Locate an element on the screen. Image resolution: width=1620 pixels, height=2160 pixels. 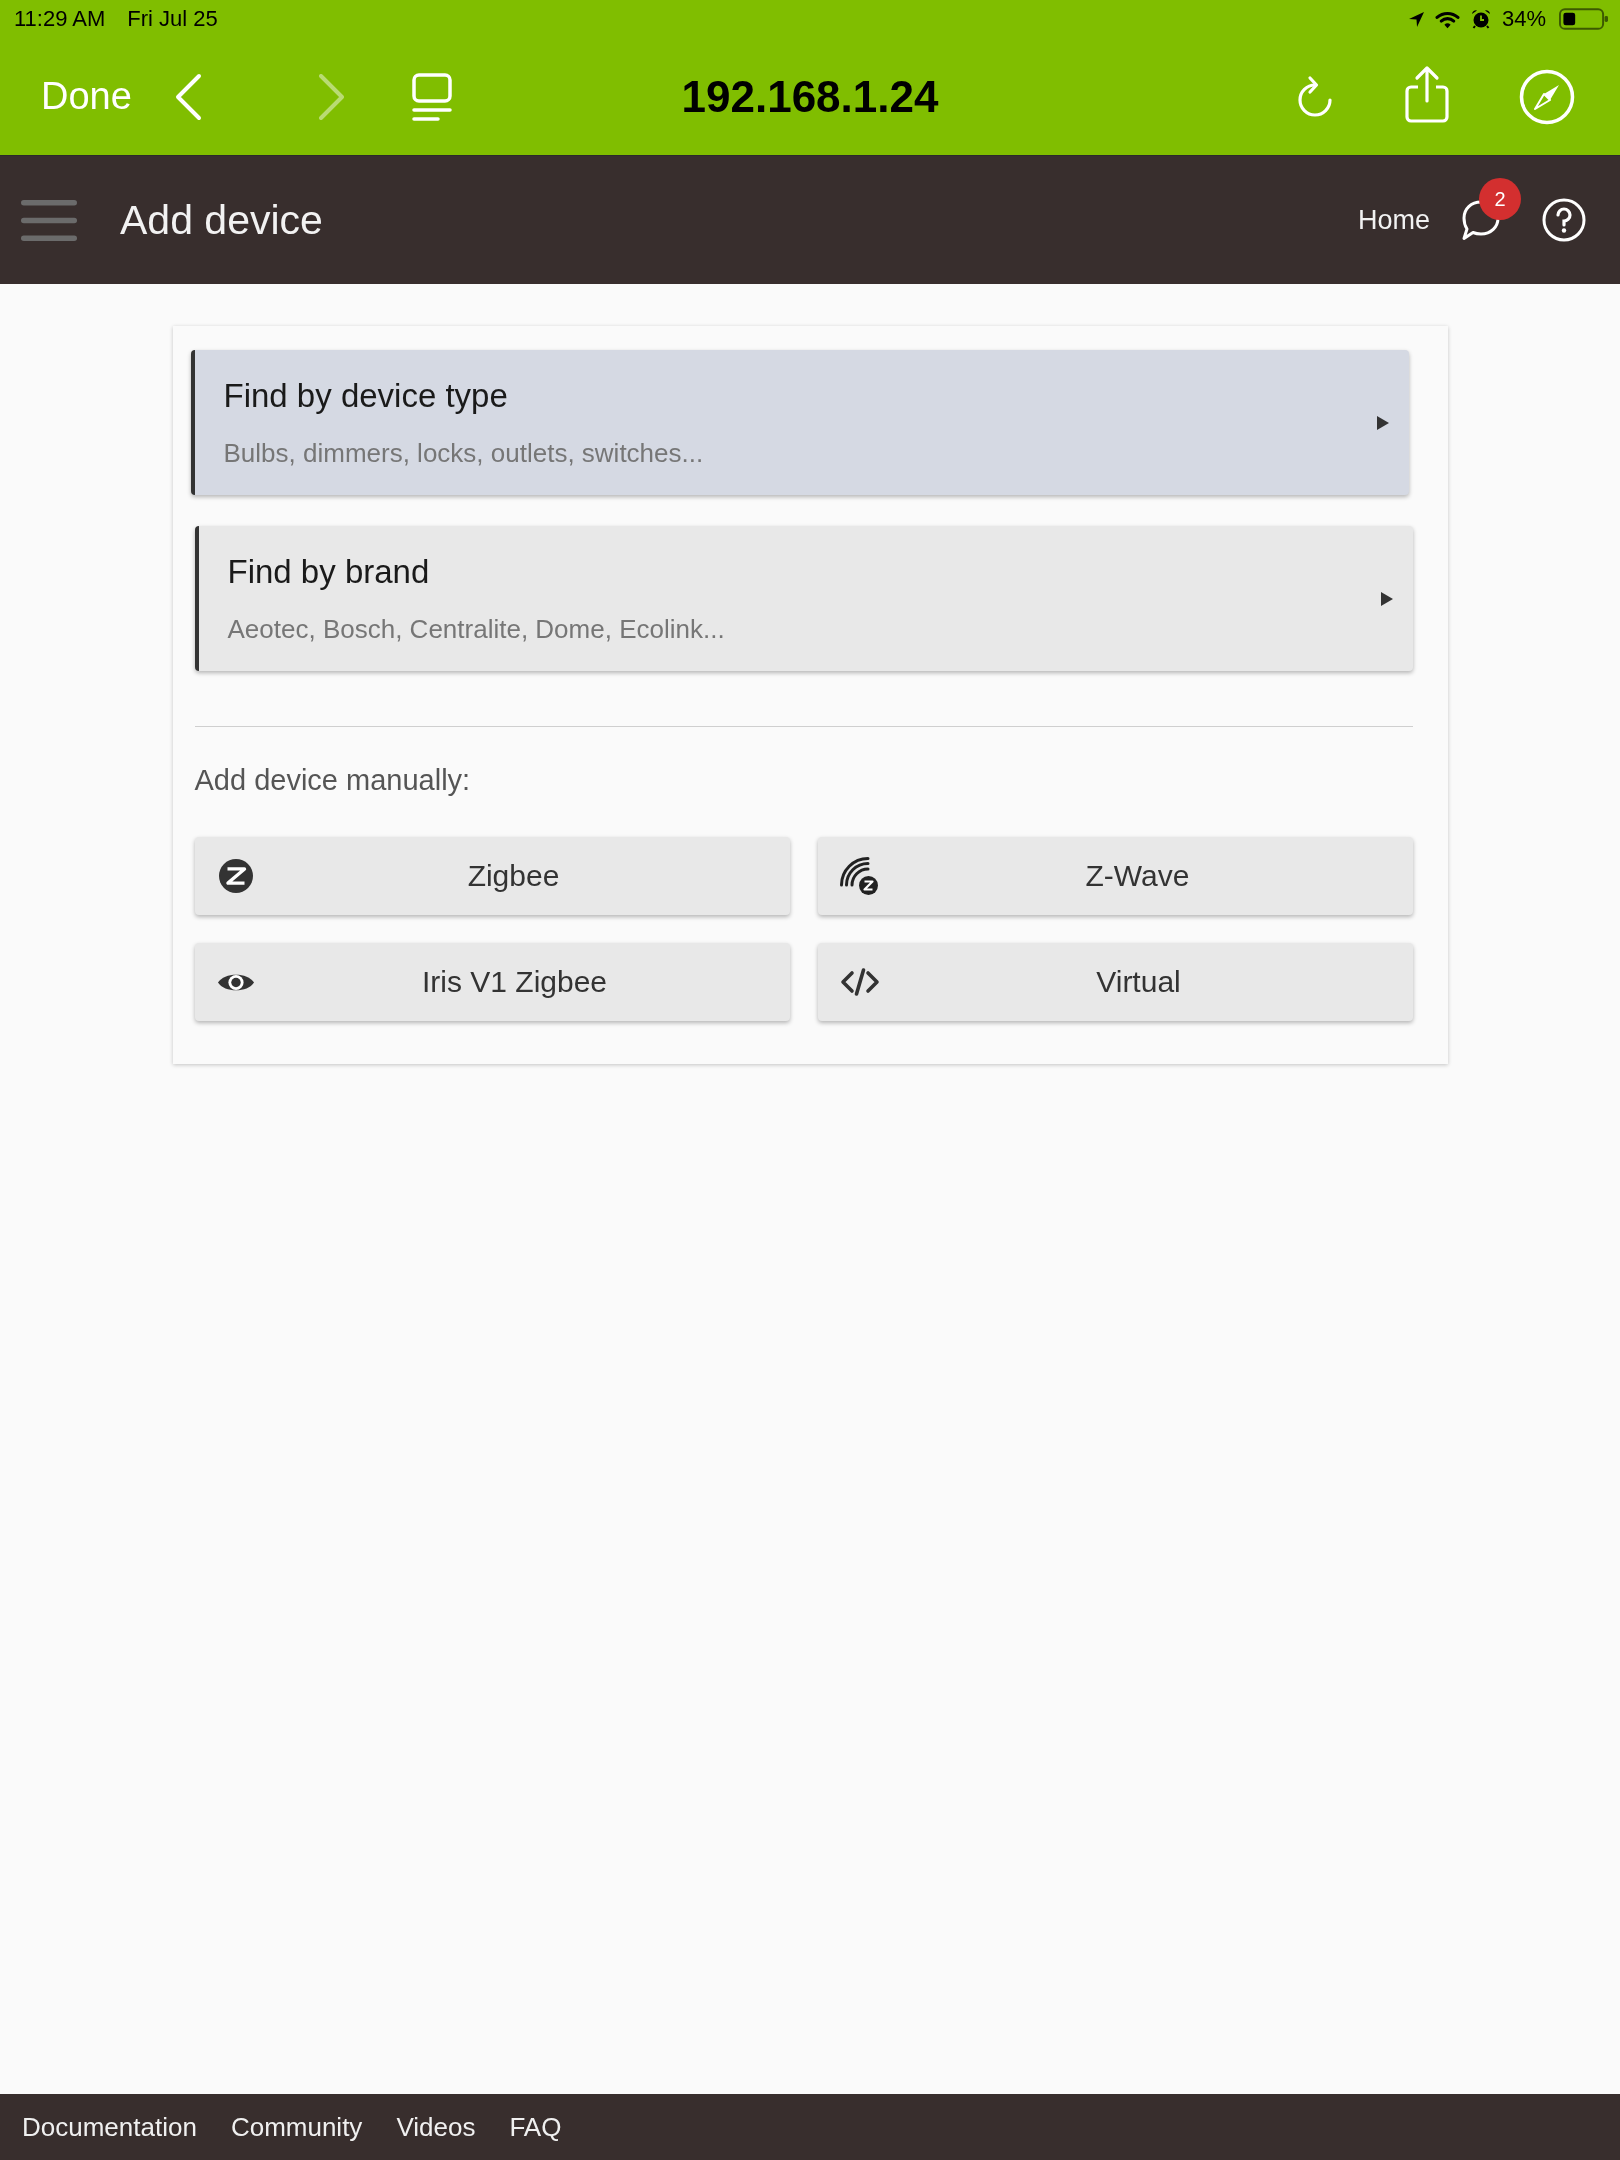
battery-percent: 34% is located at coordinates (1523, 19).